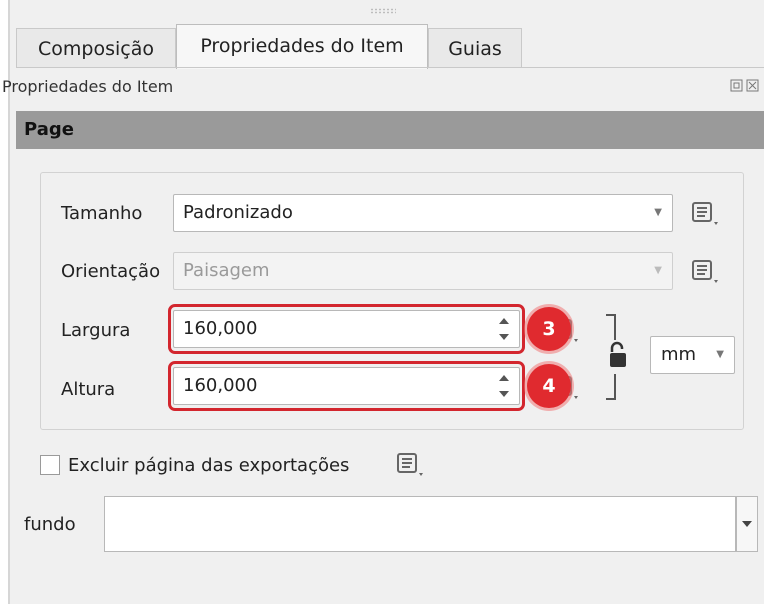 This screenshot has width=764, height=604. Describe the element at coordinates (383, 11) in the screenshot. I see `dock-grip` at that location.